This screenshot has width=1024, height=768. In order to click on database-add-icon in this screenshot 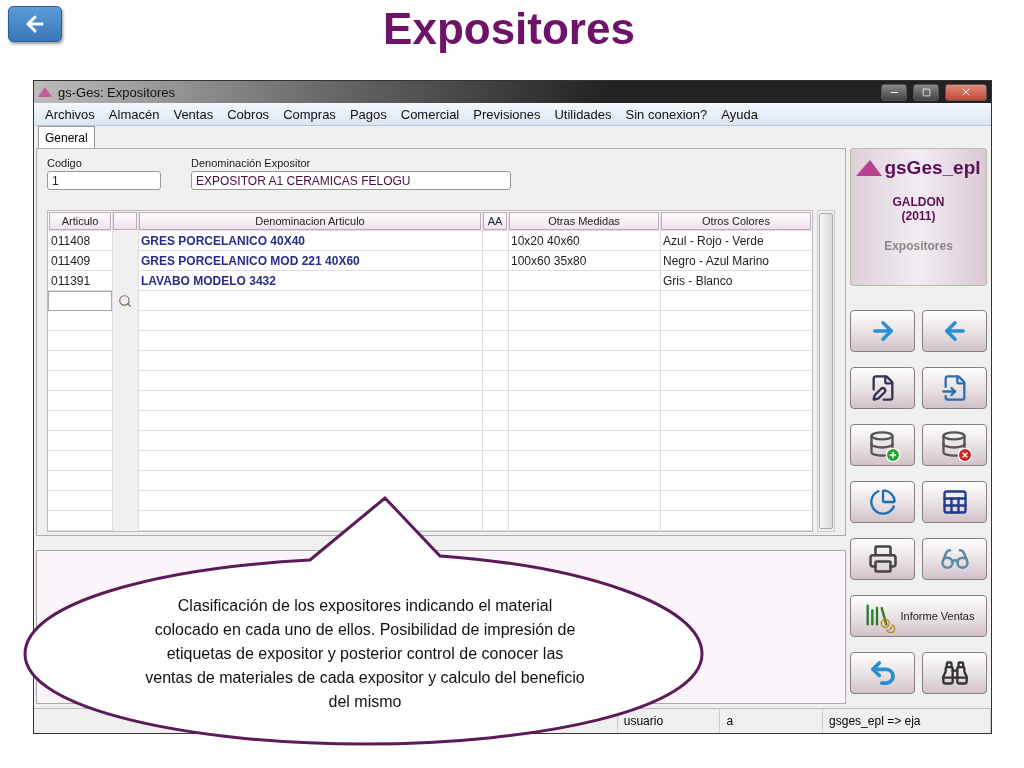, I will do `click(882, 445)`.